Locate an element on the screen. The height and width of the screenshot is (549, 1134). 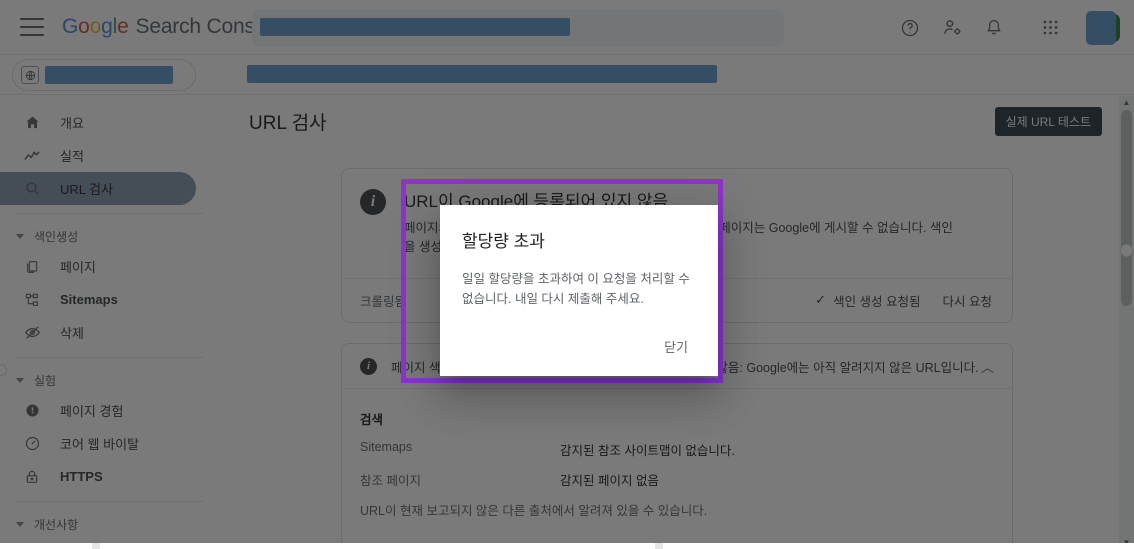
sidebar-group-experience: 실험 is located at coordinates (113, 380).